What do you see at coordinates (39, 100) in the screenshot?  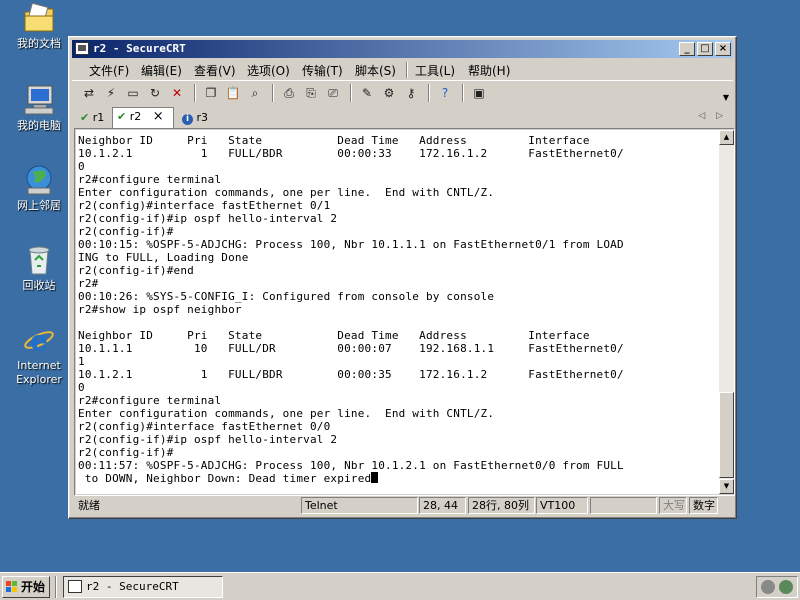 I see `computer-icon` at bounding box center [39, 100].